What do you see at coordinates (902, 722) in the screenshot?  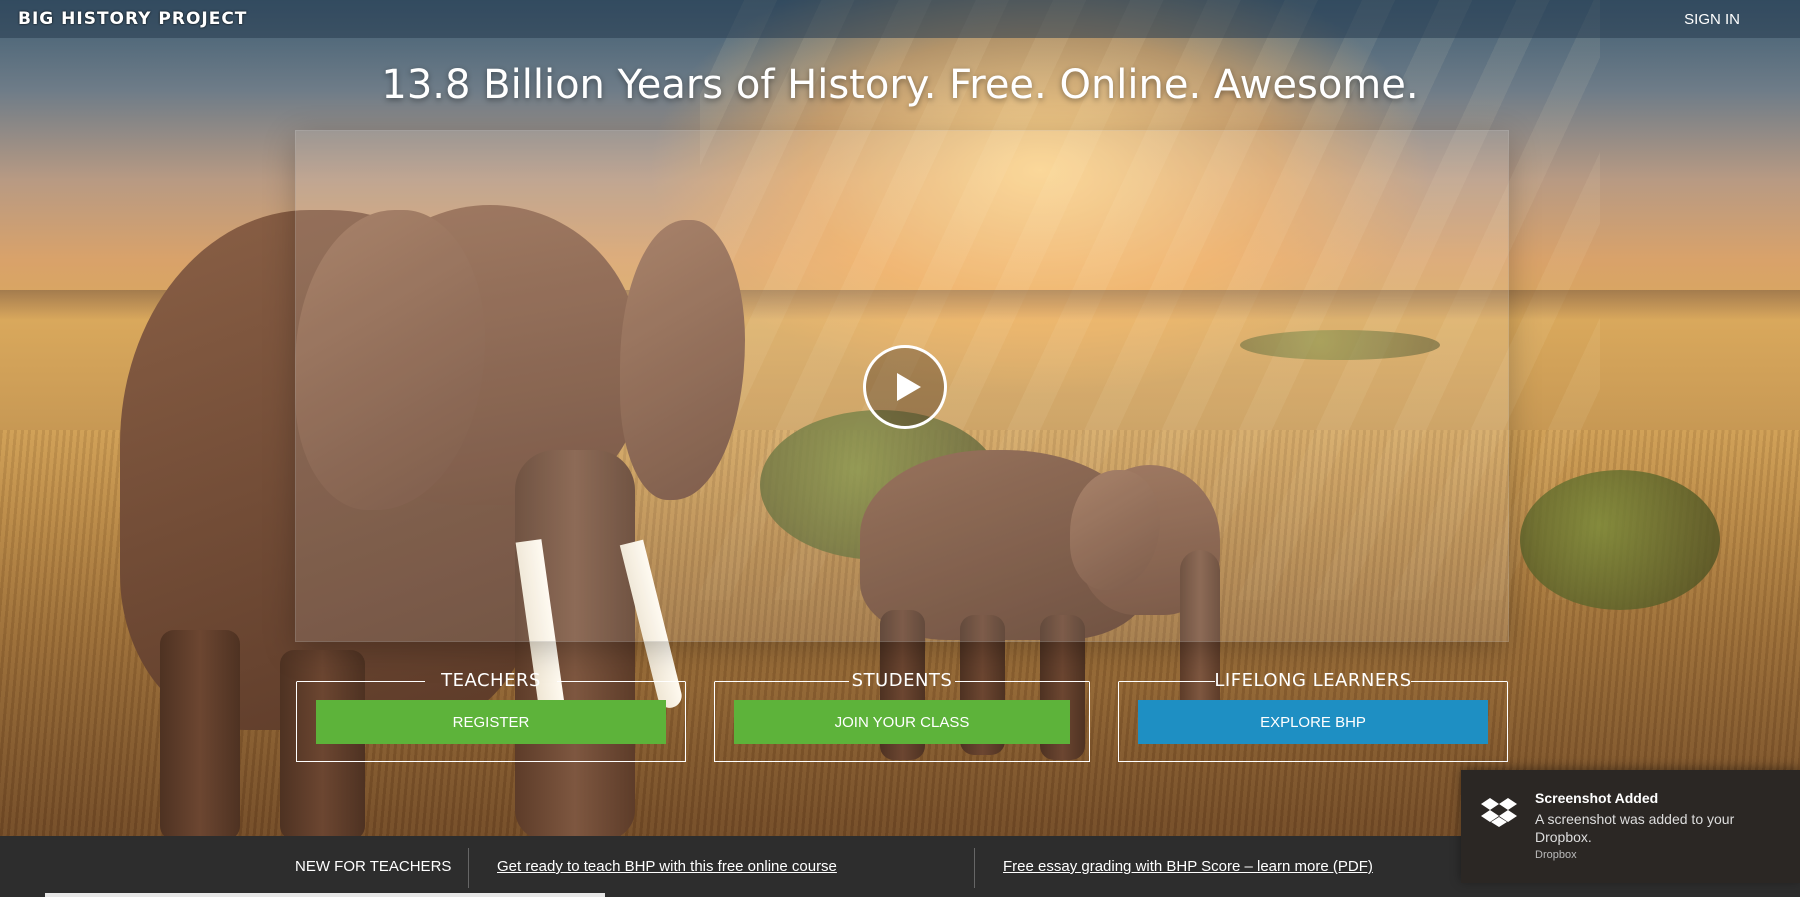 I see `join-your-class-button: JOIN YOUR CLASS` at bounding box center [902, 722].